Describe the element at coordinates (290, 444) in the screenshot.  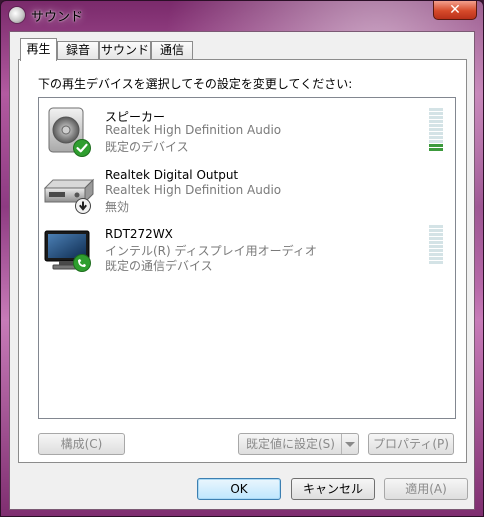
I see `set-default-label: 既定値に設定(S)` at that location.